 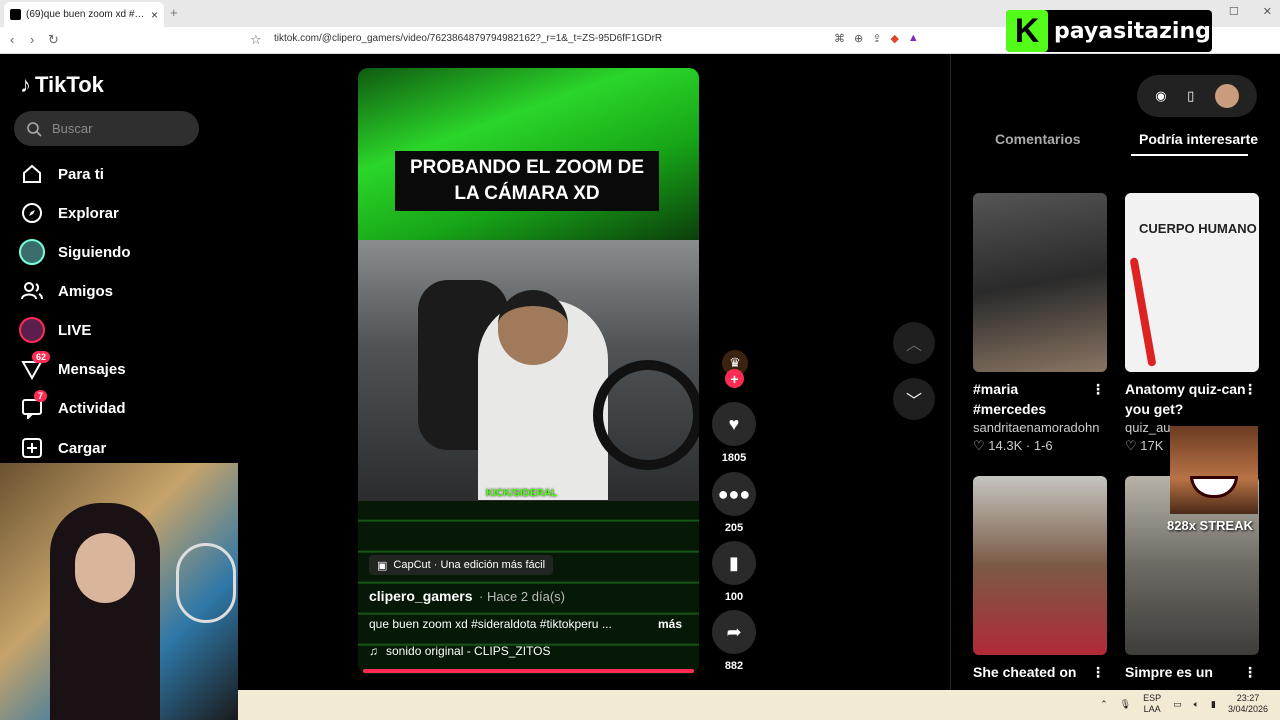 What do you see at coordinates (528, 671) in the screenshot?
I see `video-progress-bar` at bounding box center [528, 671].